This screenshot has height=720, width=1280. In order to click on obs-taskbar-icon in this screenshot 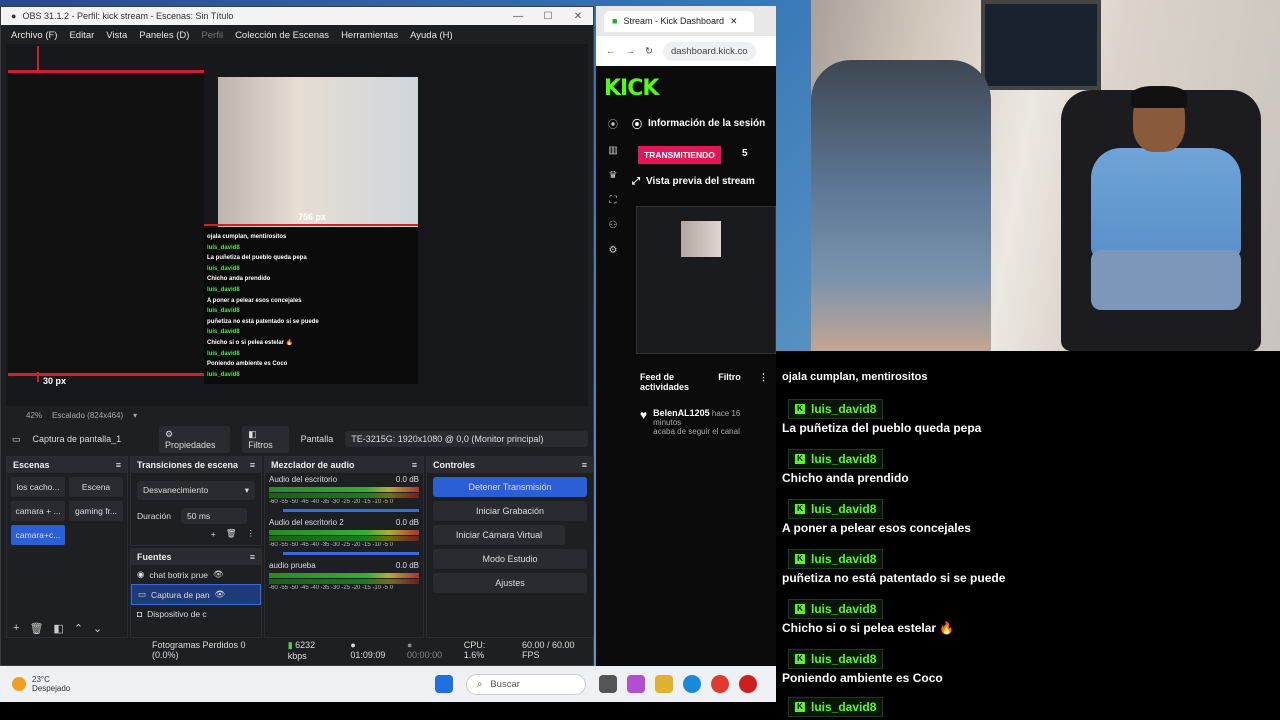, I will do `click(748, 684)`.